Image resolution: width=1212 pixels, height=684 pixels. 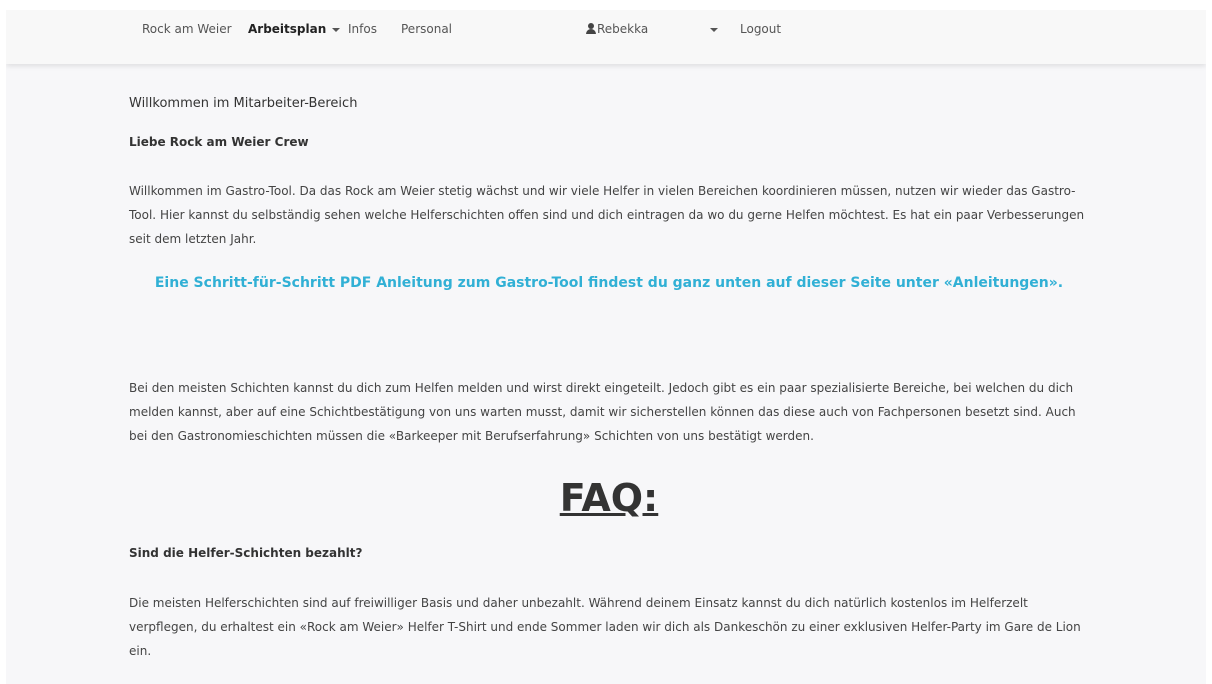 I want to click on user-menu: Rebekka, so click(x=617, y=29).